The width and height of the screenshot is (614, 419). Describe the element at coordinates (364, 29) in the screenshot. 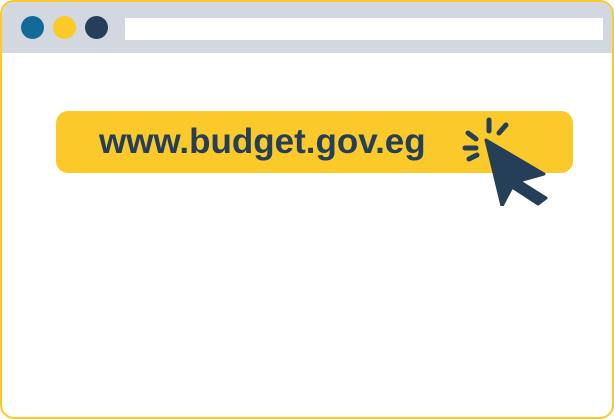

I see `address-bar` at that location.